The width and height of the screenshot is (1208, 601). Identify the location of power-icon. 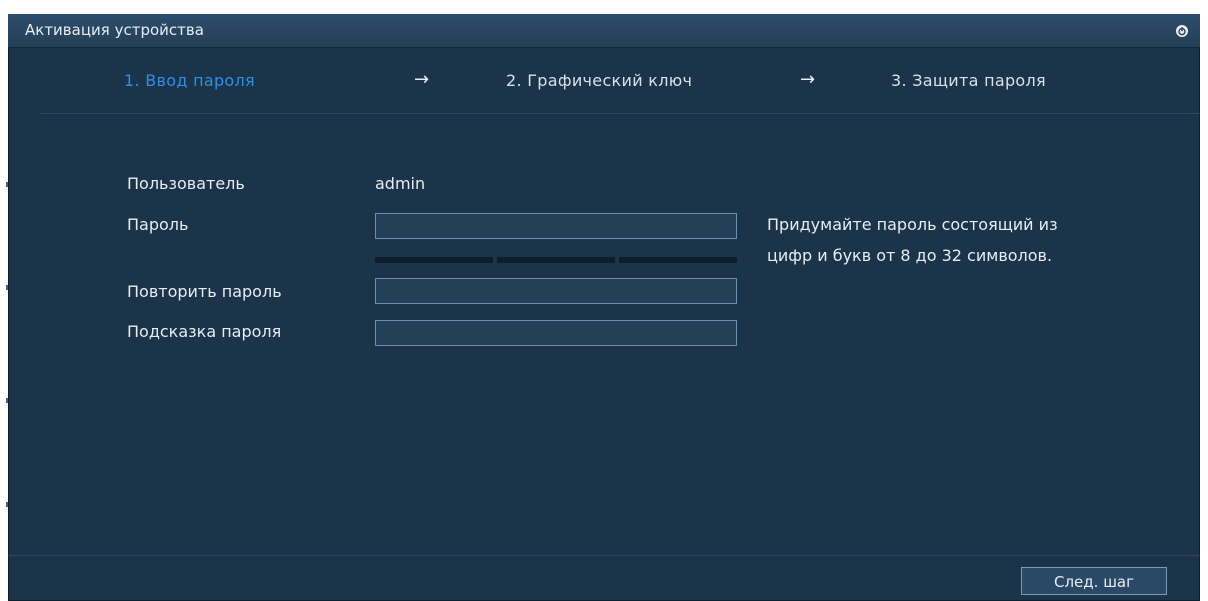
(1182, 31).